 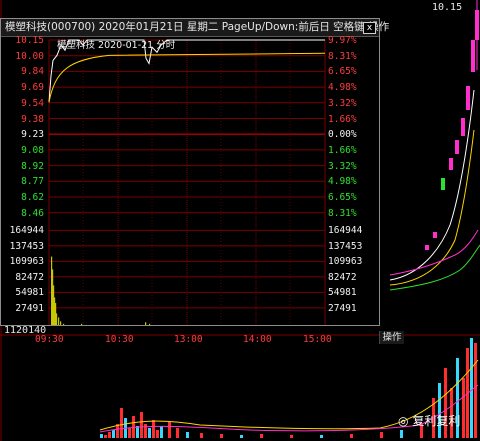 What do you see at coordinates (32, 88) in the screenshot?
I see `price-label-left: 9.69` at bounding box center [32, 88].